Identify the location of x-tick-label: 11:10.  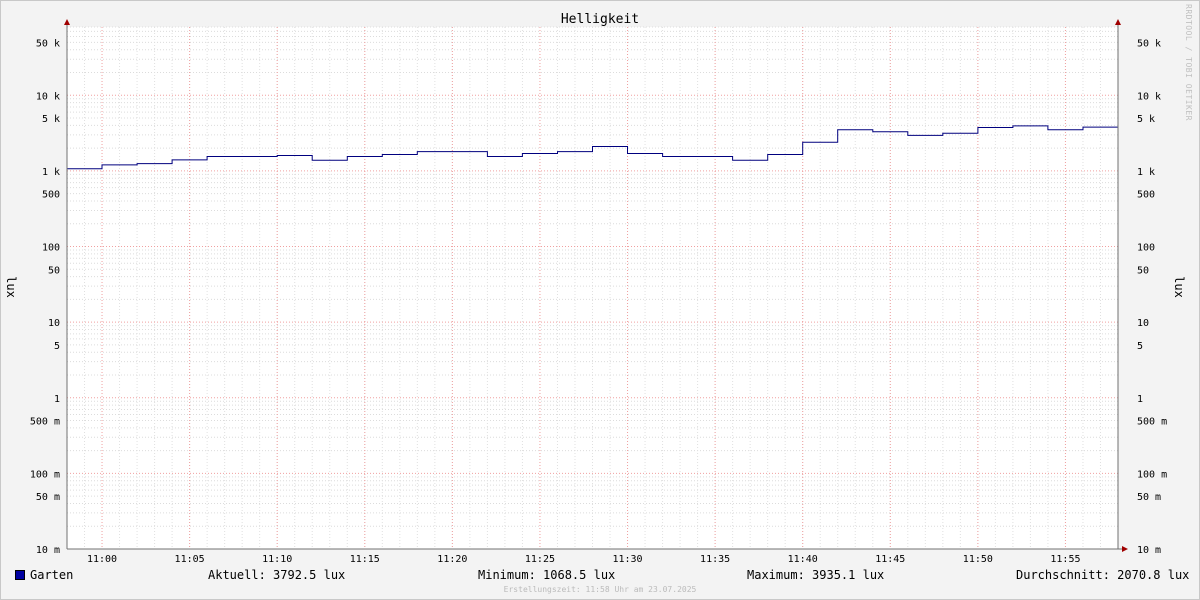
(277, 559).